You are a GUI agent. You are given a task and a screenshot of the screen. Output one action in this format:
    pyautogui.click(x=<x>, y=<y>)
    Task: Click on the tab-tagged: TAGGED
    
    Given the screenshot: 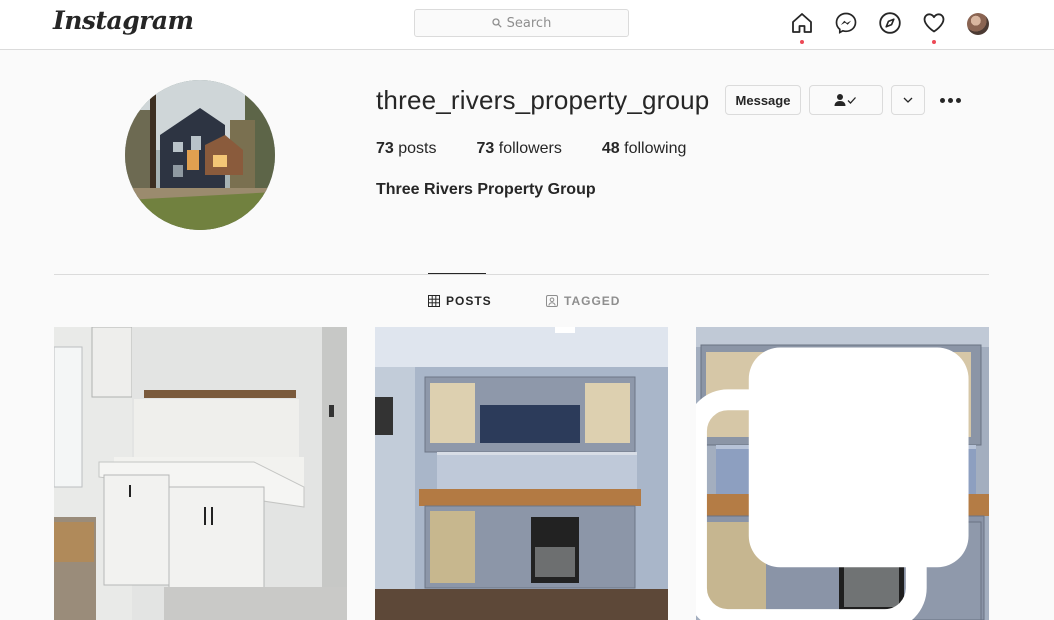 What is the action you would take?
    pyautogui.click(x=583, y=301)
    